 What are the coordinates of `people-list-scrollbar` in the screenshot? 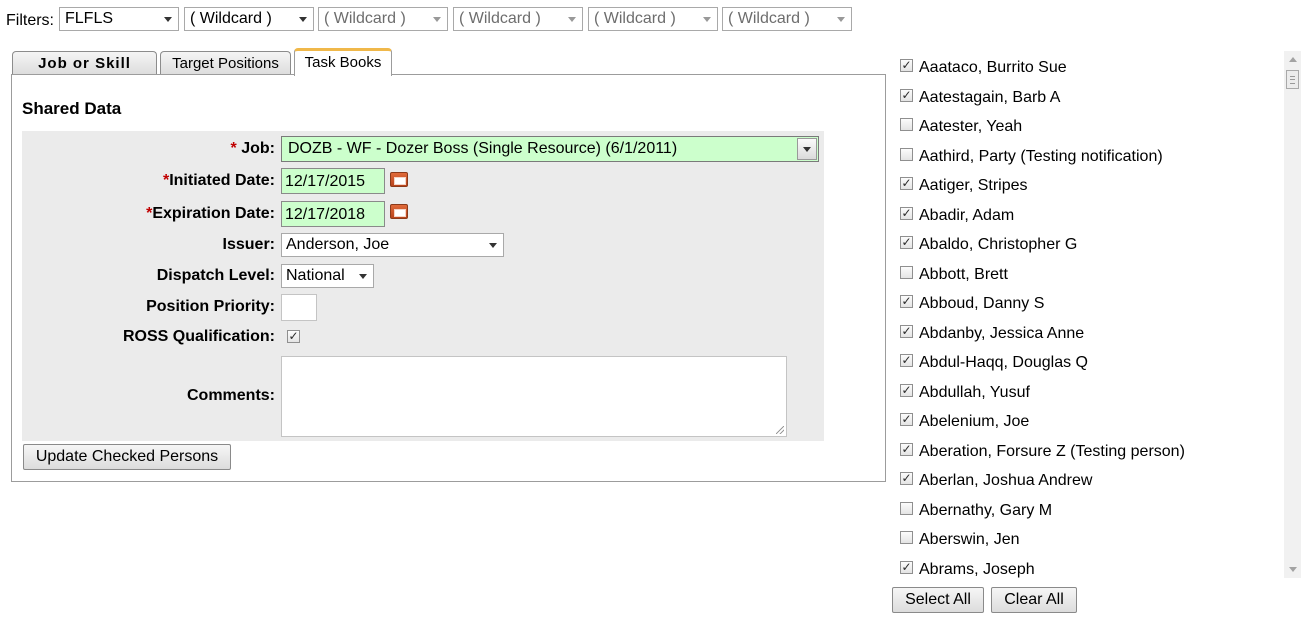 It's located at (1292, 314).